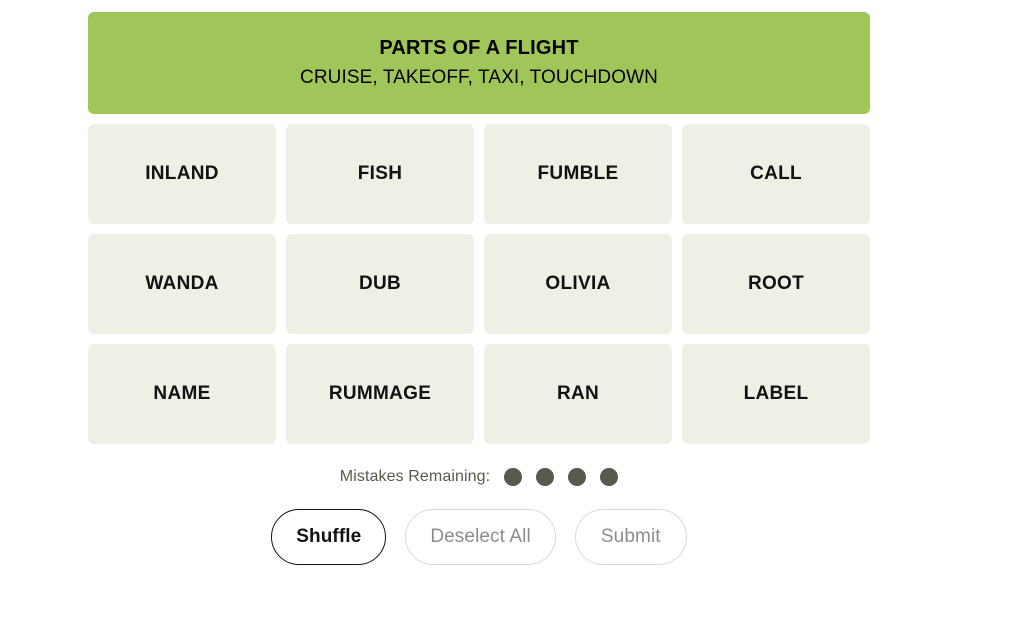  Describe the element at coordinates (776, 284) in the screenshot. I see `word-tile: ROOT` at that location.